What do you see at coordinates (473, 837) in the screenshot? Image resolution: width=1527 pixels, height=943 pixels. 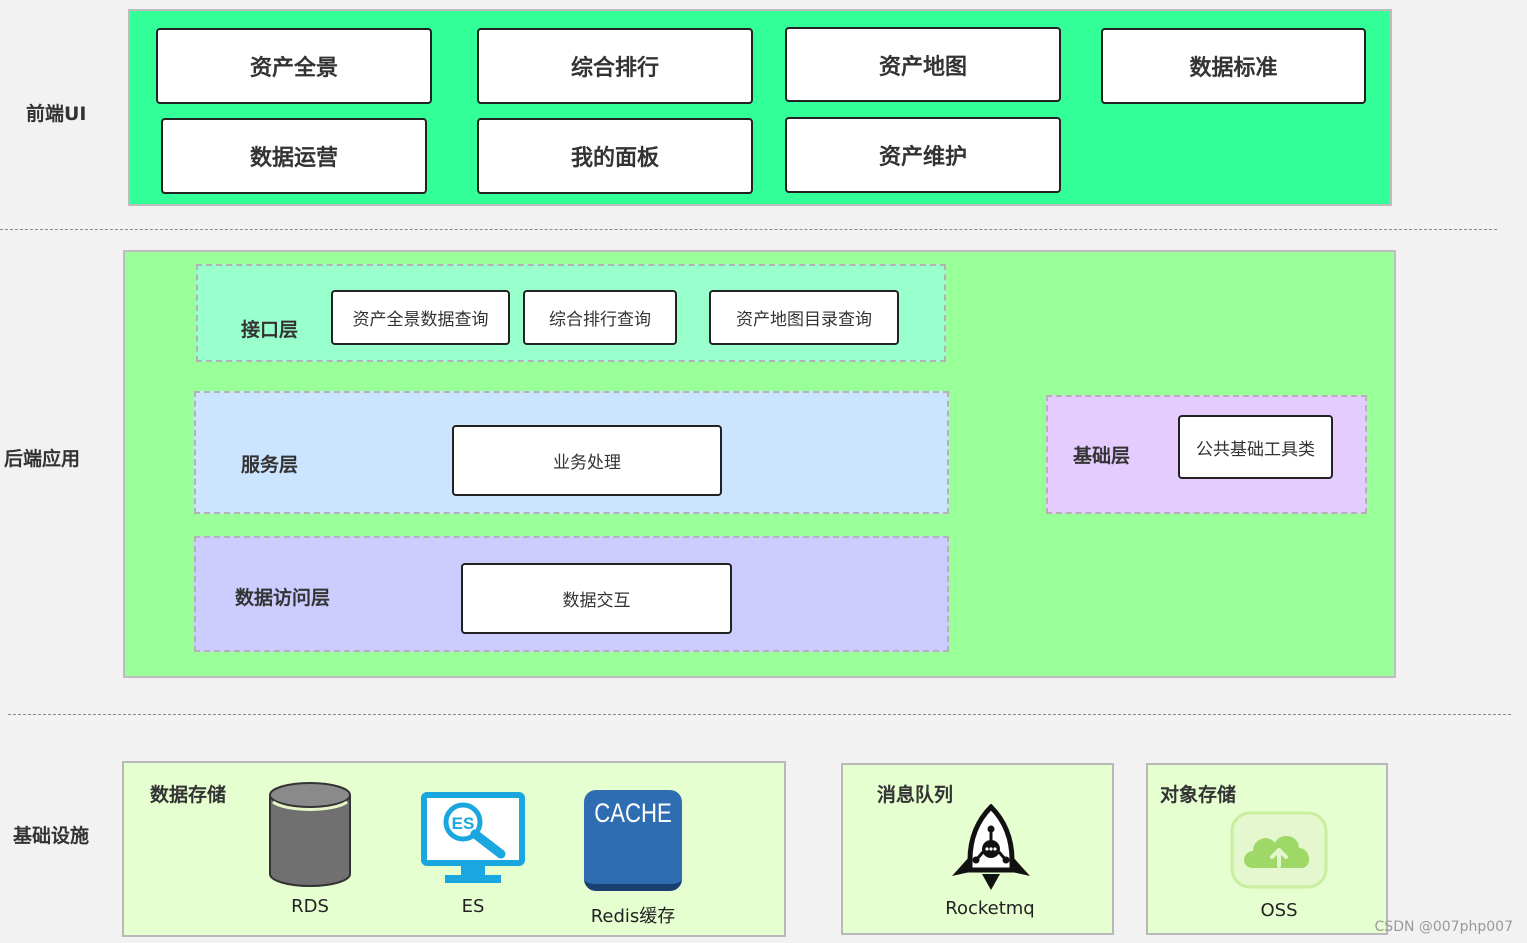 I see `elasticsearch-monitor-icon: ES` at bounding box center [473, 837].